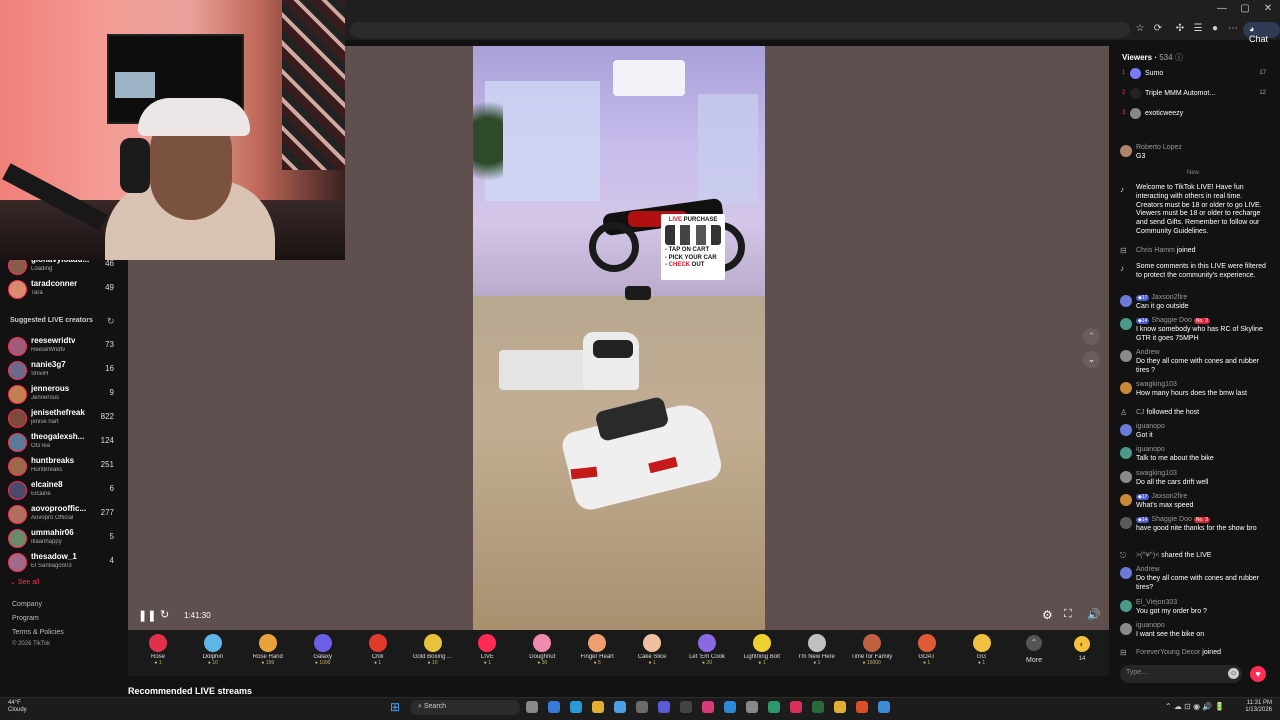 The height and width of the screenshot is (720, 1280). What do you see at coordinates (67, 444) in the screenshot?
I see `suggested-creator: theogalexsh... OGTea 124` at bounding box center [67, 444].